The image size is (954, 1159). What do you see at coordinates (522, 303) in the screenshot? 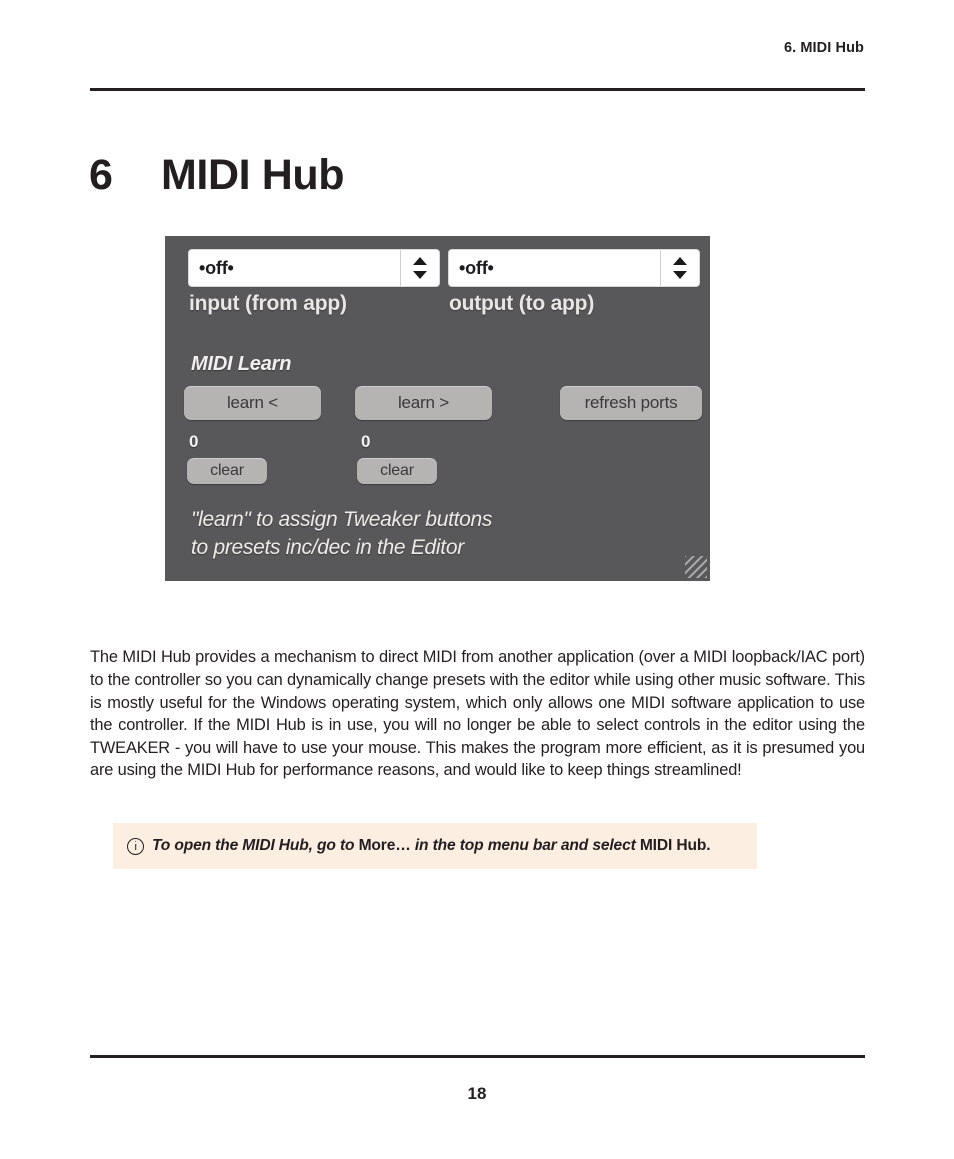
I see `output-port-label: output (to app)` at bounding box center [522, 303].